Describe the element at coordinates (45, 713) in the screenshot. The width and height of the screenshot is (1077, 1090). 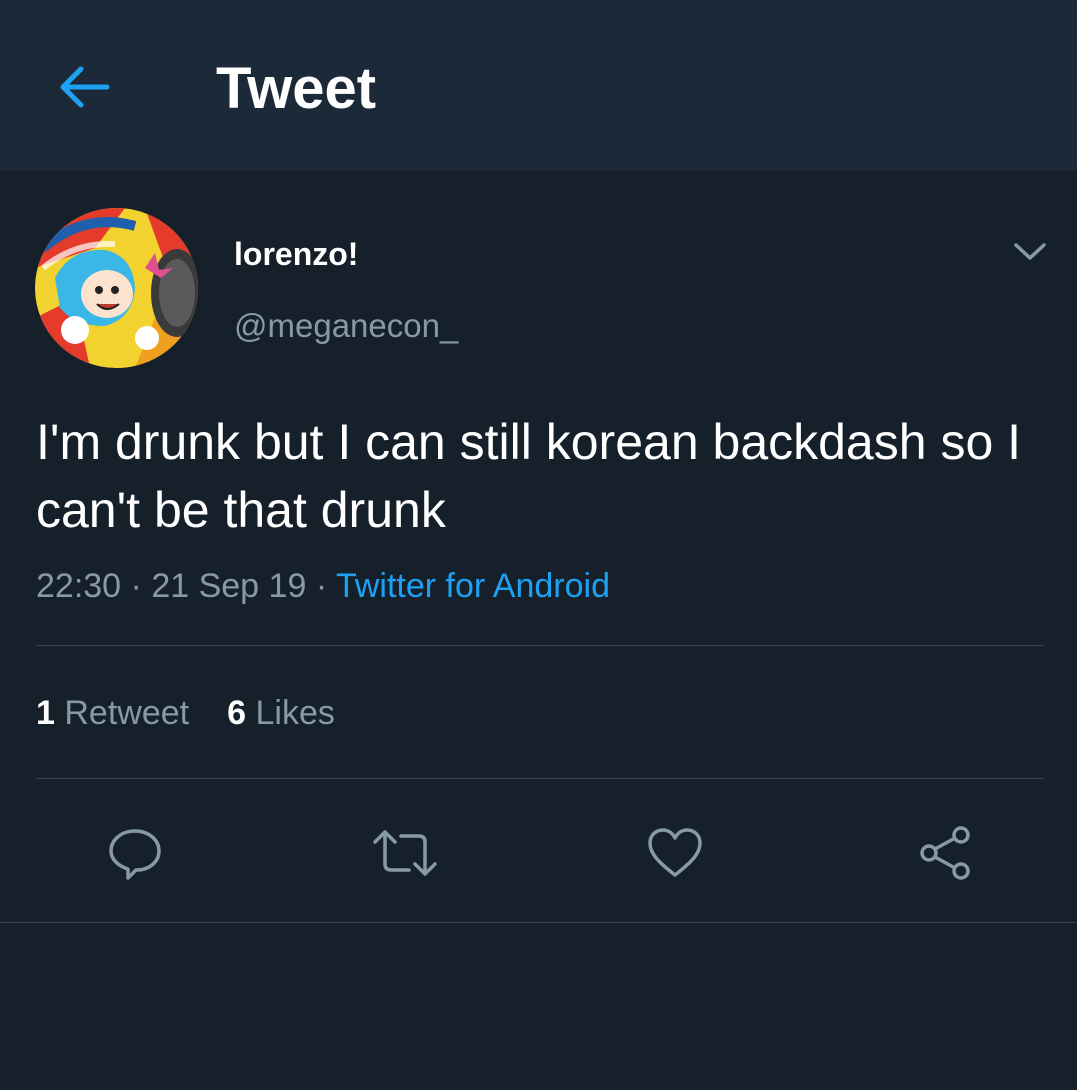
I see `retweets-count: 1` at that location.